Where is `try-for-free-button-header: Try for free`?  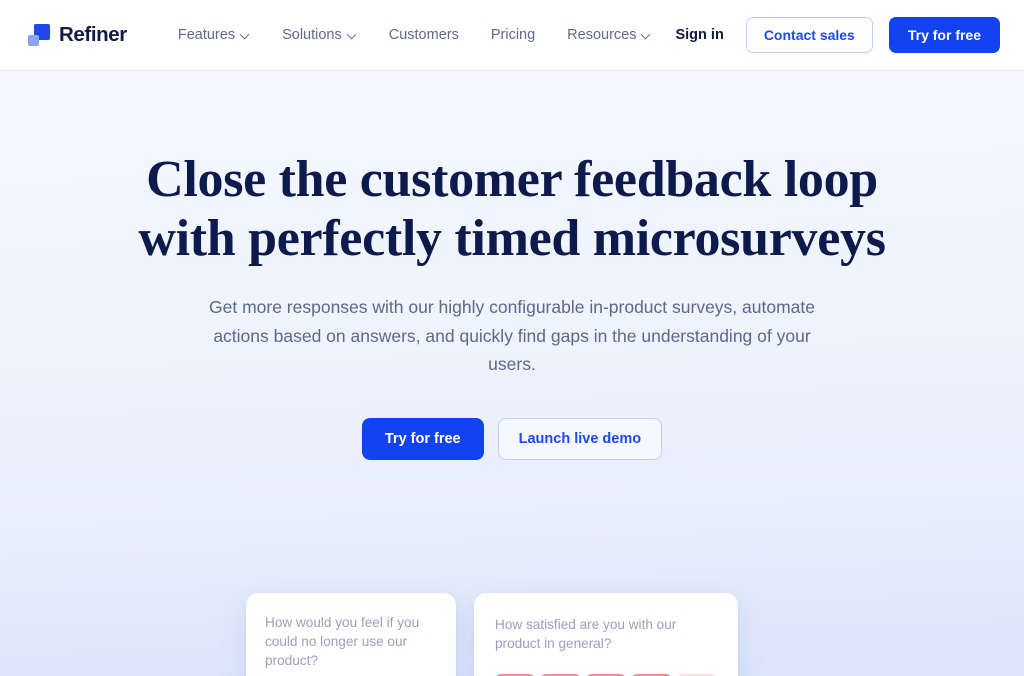 try-for-free-button-header: Try for free is located at coordinates (944, 35).